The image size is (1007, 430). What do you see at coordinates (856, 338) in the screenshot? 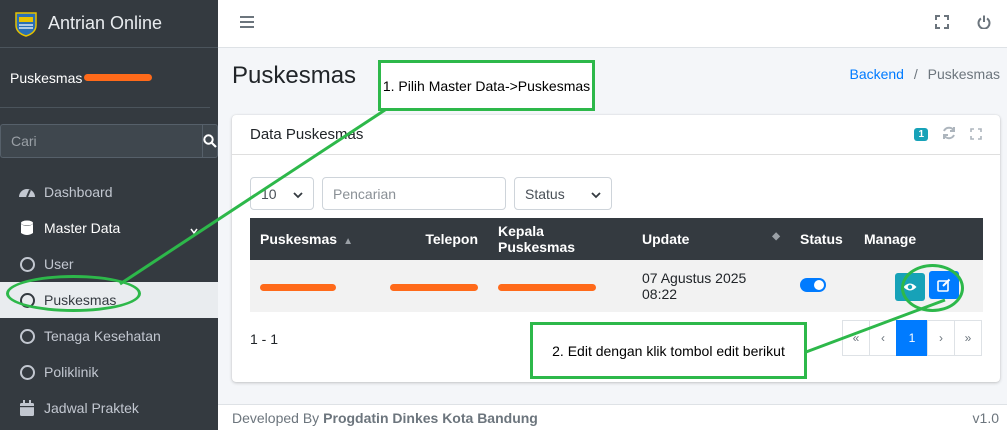
I see `first-page-button: «` at bounding box center [856, 338].